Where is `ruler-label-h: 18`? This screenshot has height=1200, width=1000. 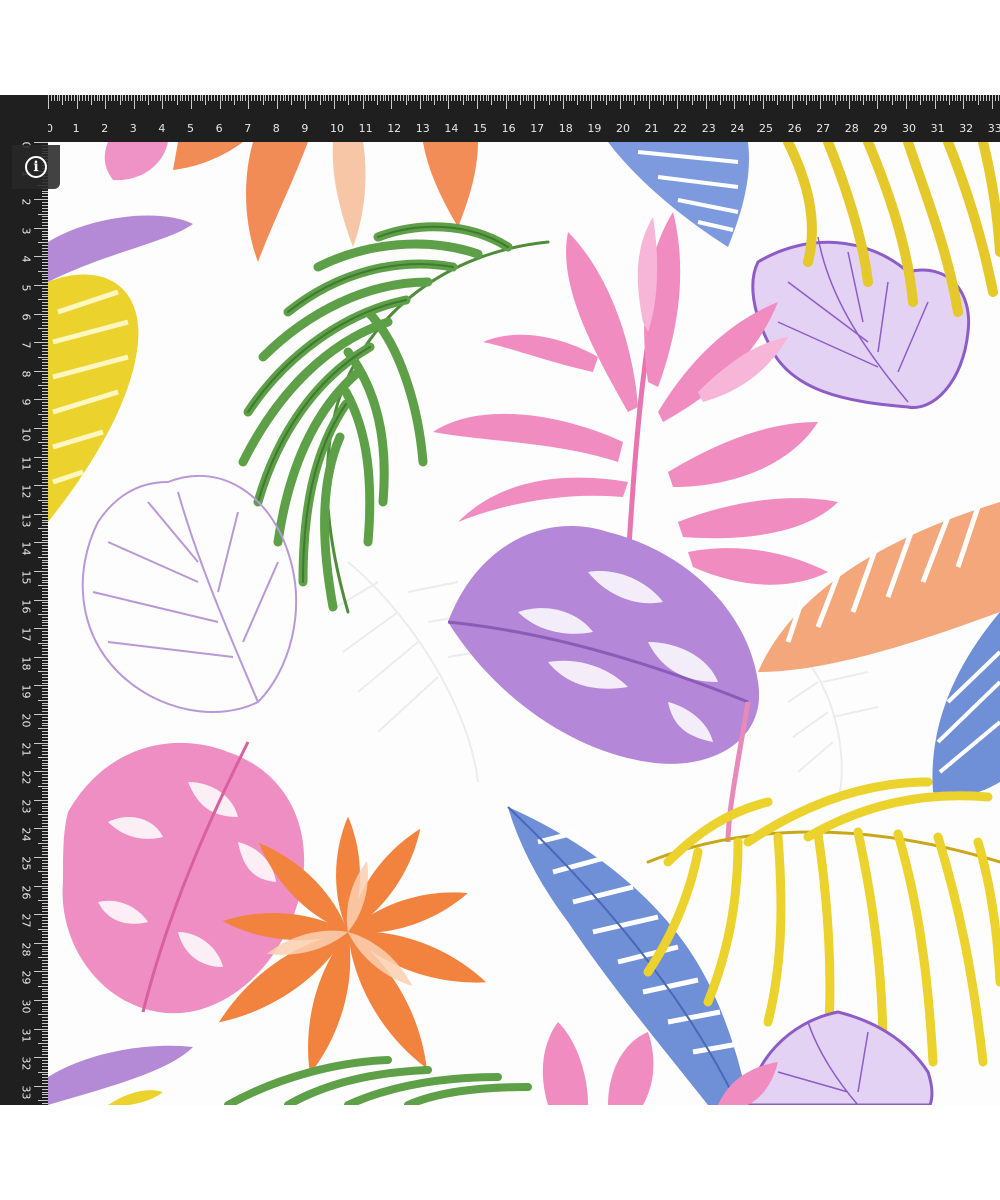
ruler-label-h: 18 is located at coordinates (565, 128).